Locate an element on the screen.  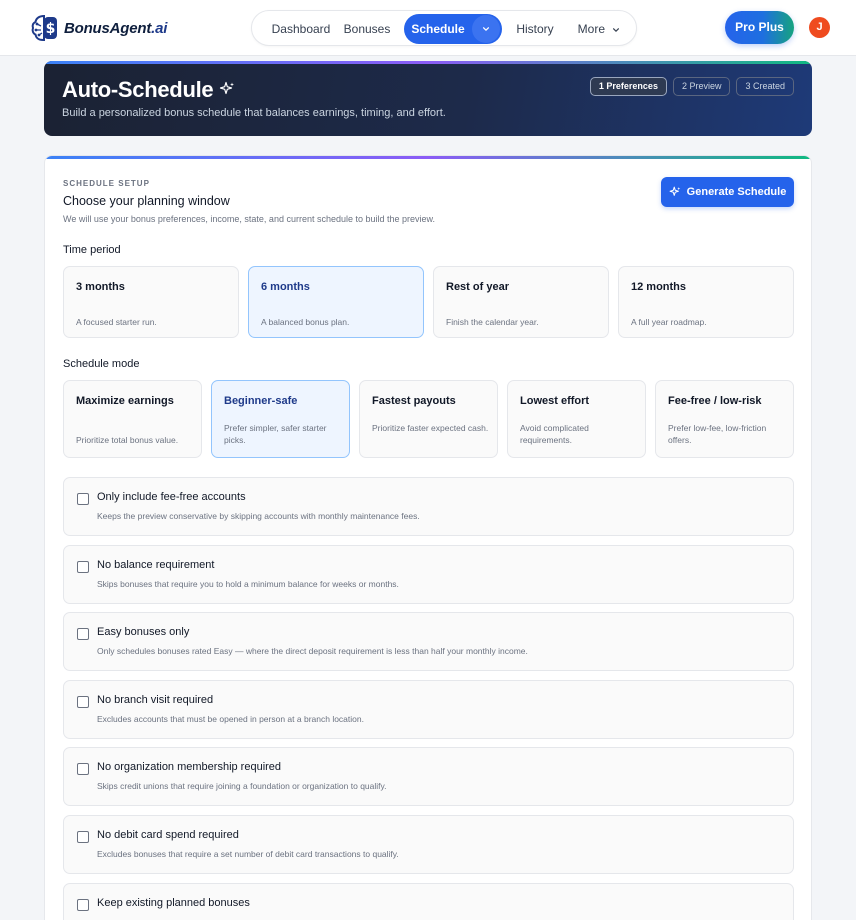
mode-option-desc: Prefer low-fee, low-friction offers. is located at coordinates (717, 434).